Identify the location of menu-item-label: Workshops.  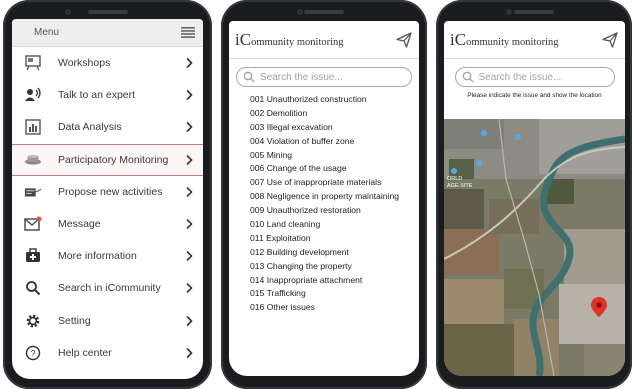
(84, 63).